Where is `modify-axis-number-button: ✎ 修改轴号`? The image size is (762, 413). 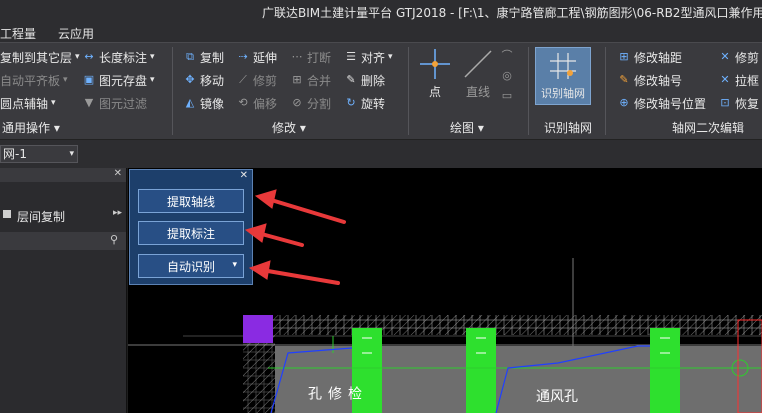 modify-axis-number-button: ✎ 修改轴号 is located at coordinates (649, 80).